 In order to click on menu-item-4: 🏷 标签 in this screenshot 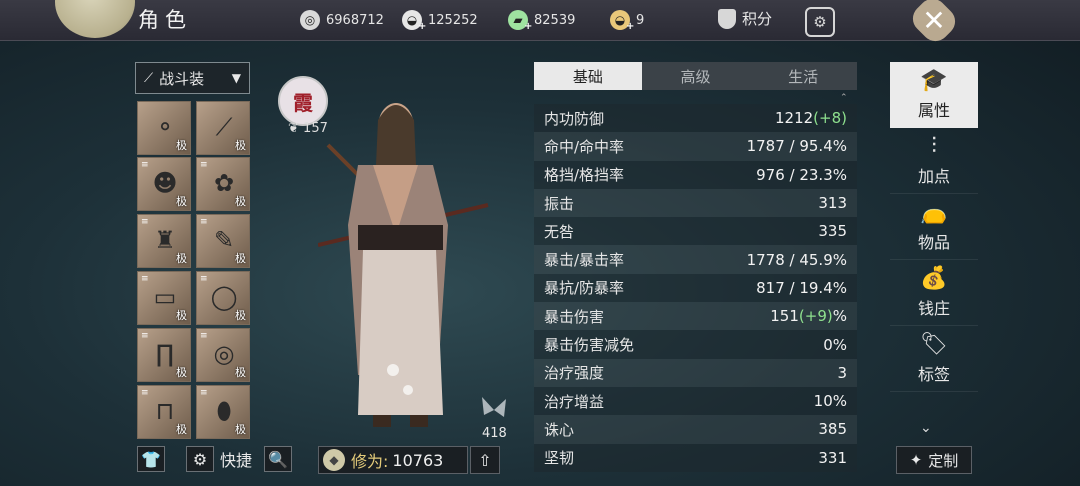, I will do `click(934, 359)`.